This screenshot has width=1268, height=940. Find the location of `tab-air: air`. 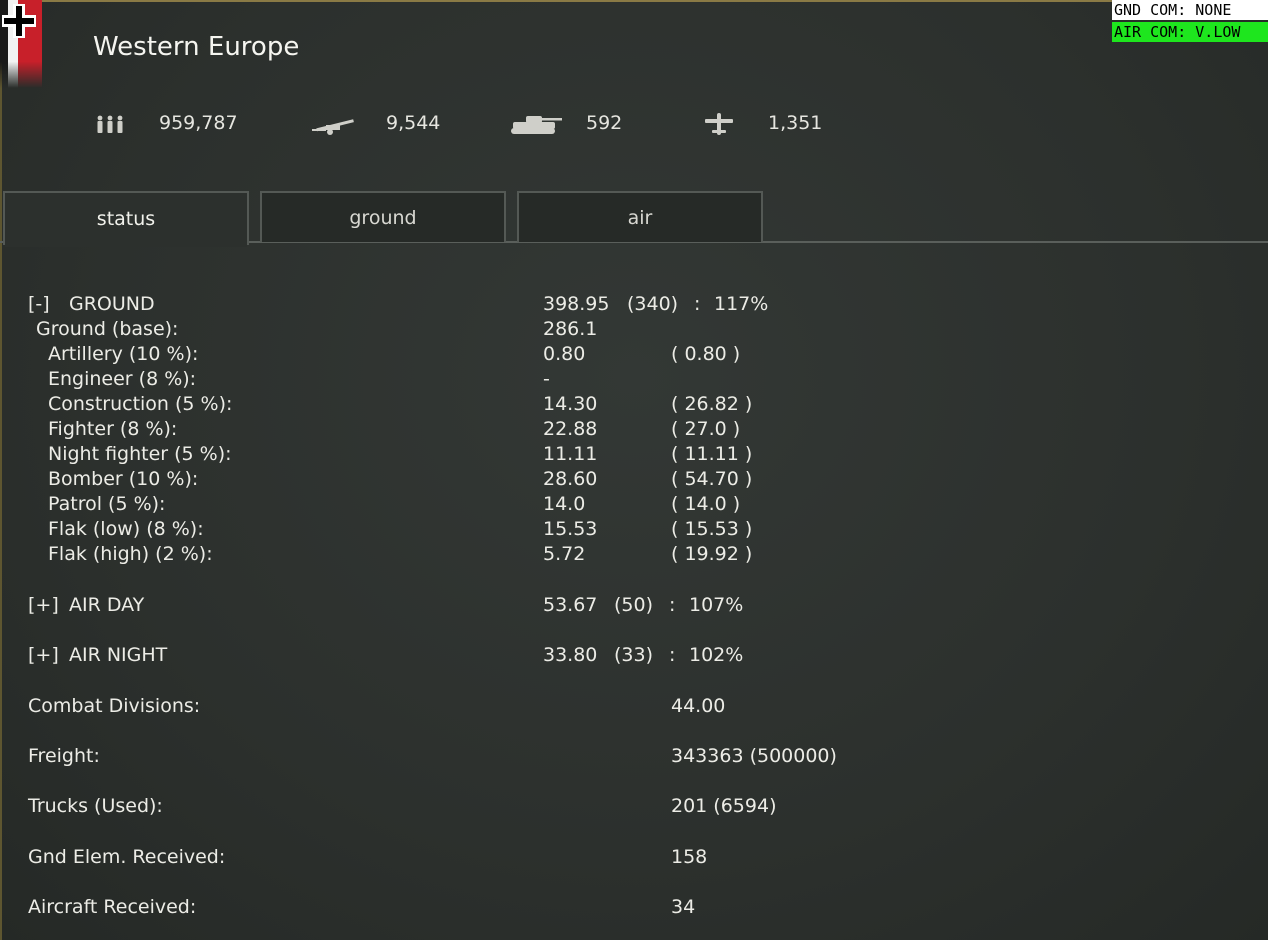

tab-air: air is located at coordinates (640, 216).